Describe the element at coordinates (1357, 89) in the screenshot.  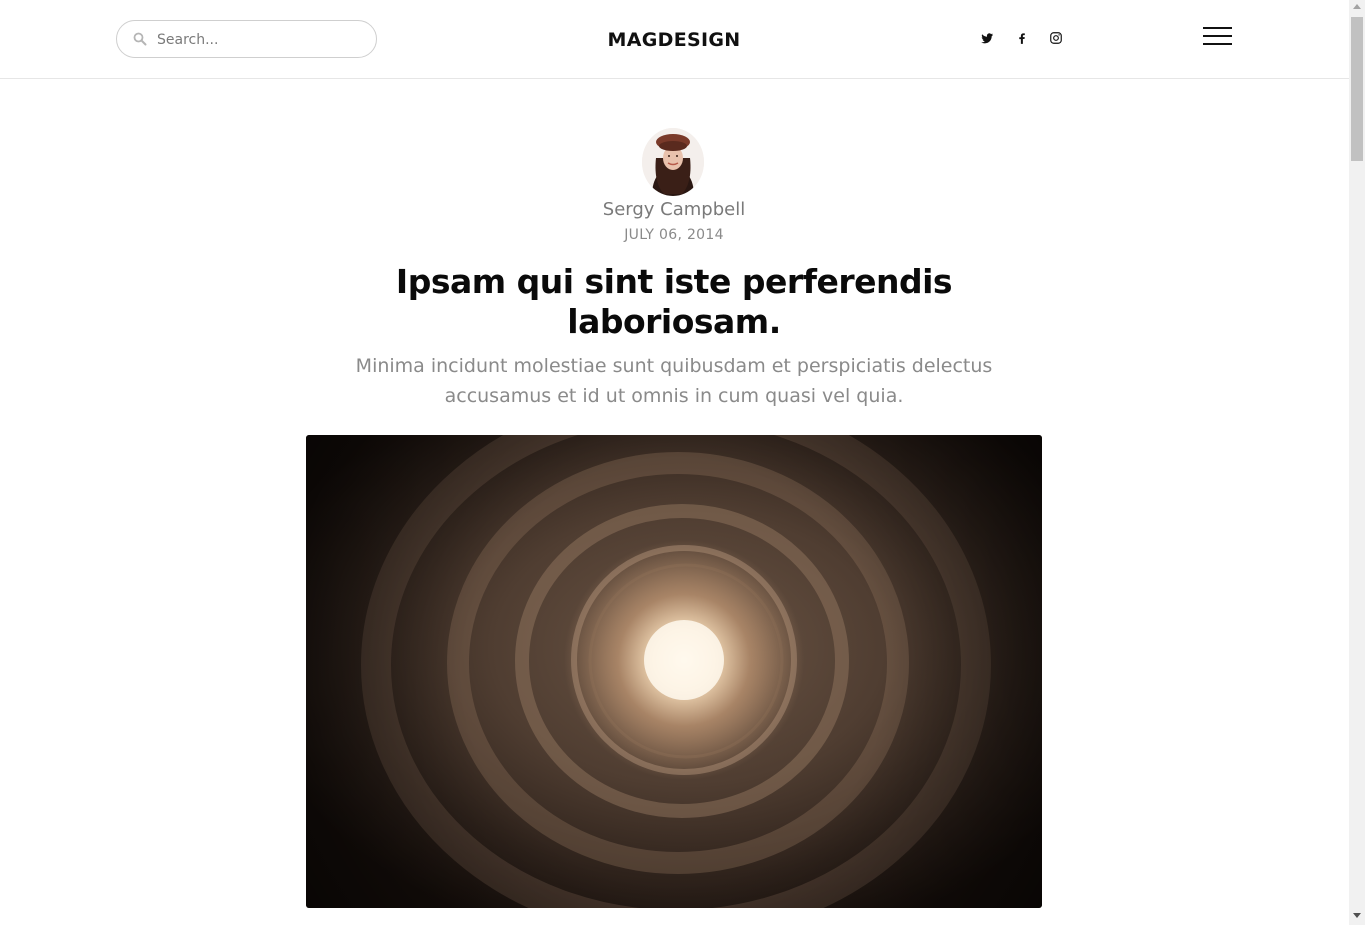
I see `scrollbar-thumb` at that location.